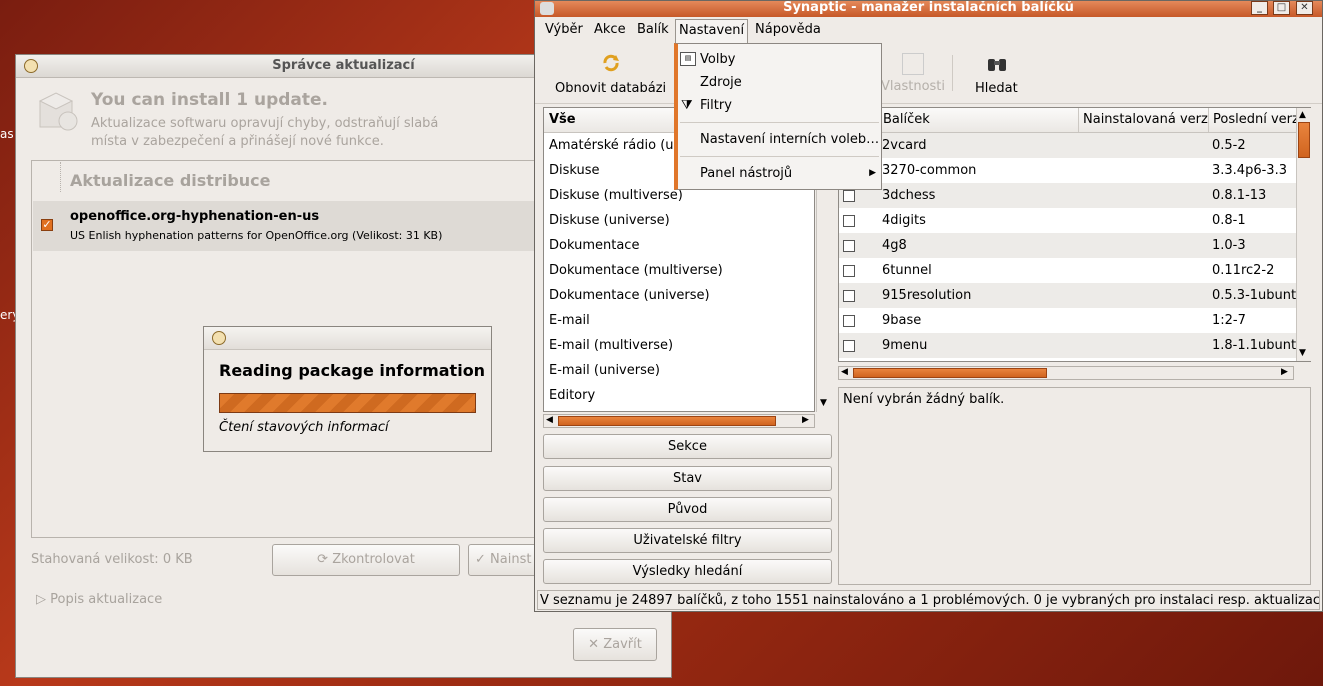  I want to click on filter-mode-button: Sekce, so click(687, 446).